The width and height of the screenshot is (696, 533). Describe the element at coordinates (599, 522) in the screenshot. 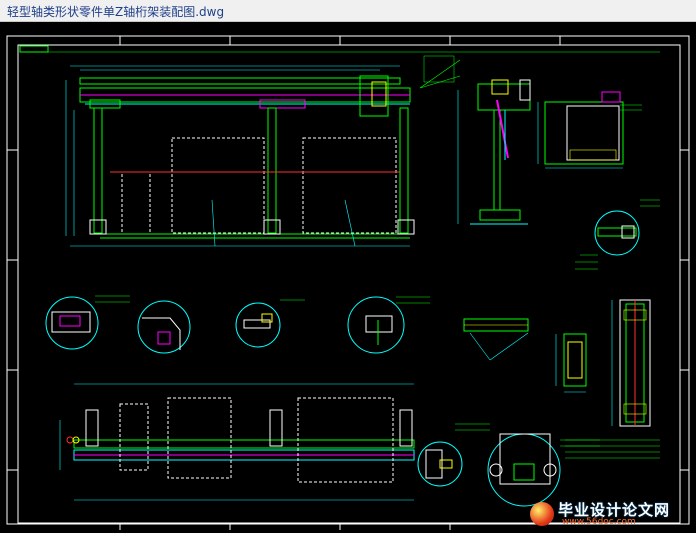

I see `watermark-url: www.56doc.com` at that location.